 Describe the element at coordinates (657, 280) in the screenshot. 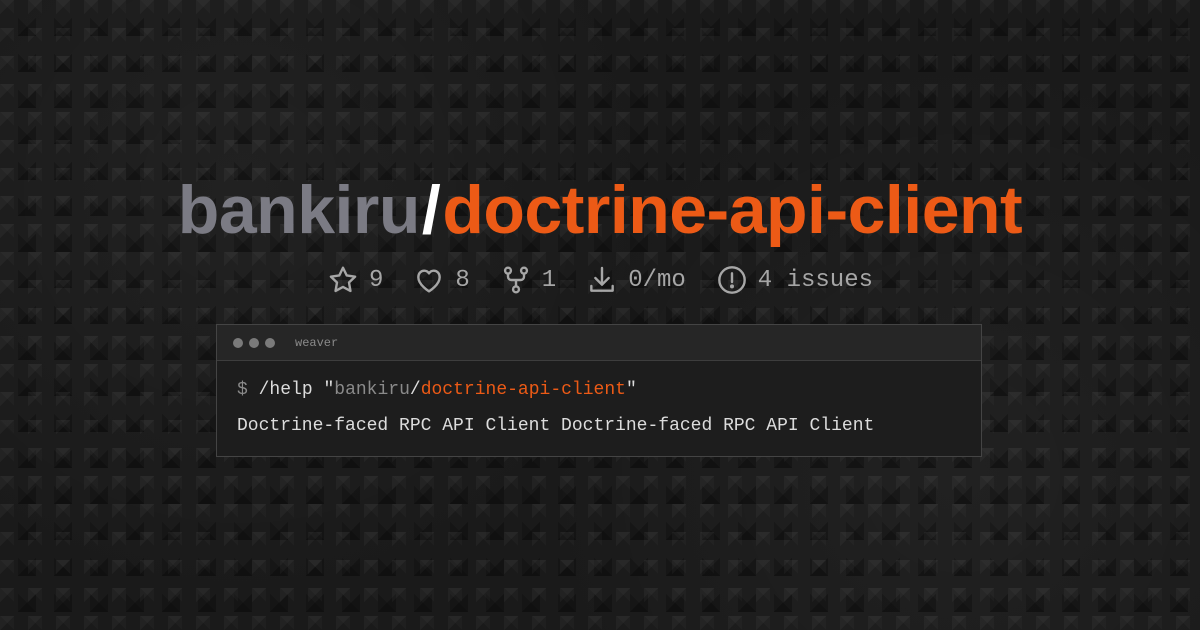

I see `downloads-count: 0/mo` at that location.